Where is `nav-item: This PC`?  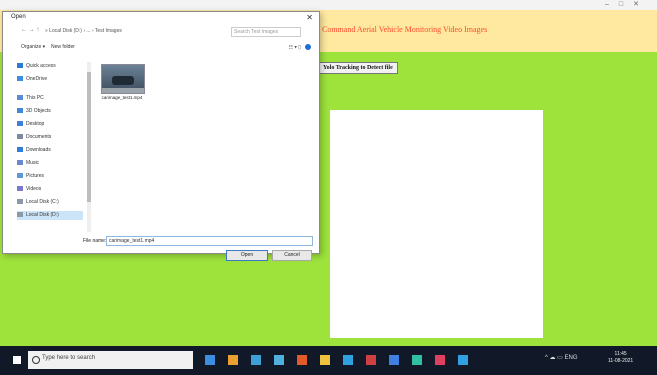 nav-item: This PC is located at coordinates (30, 98).